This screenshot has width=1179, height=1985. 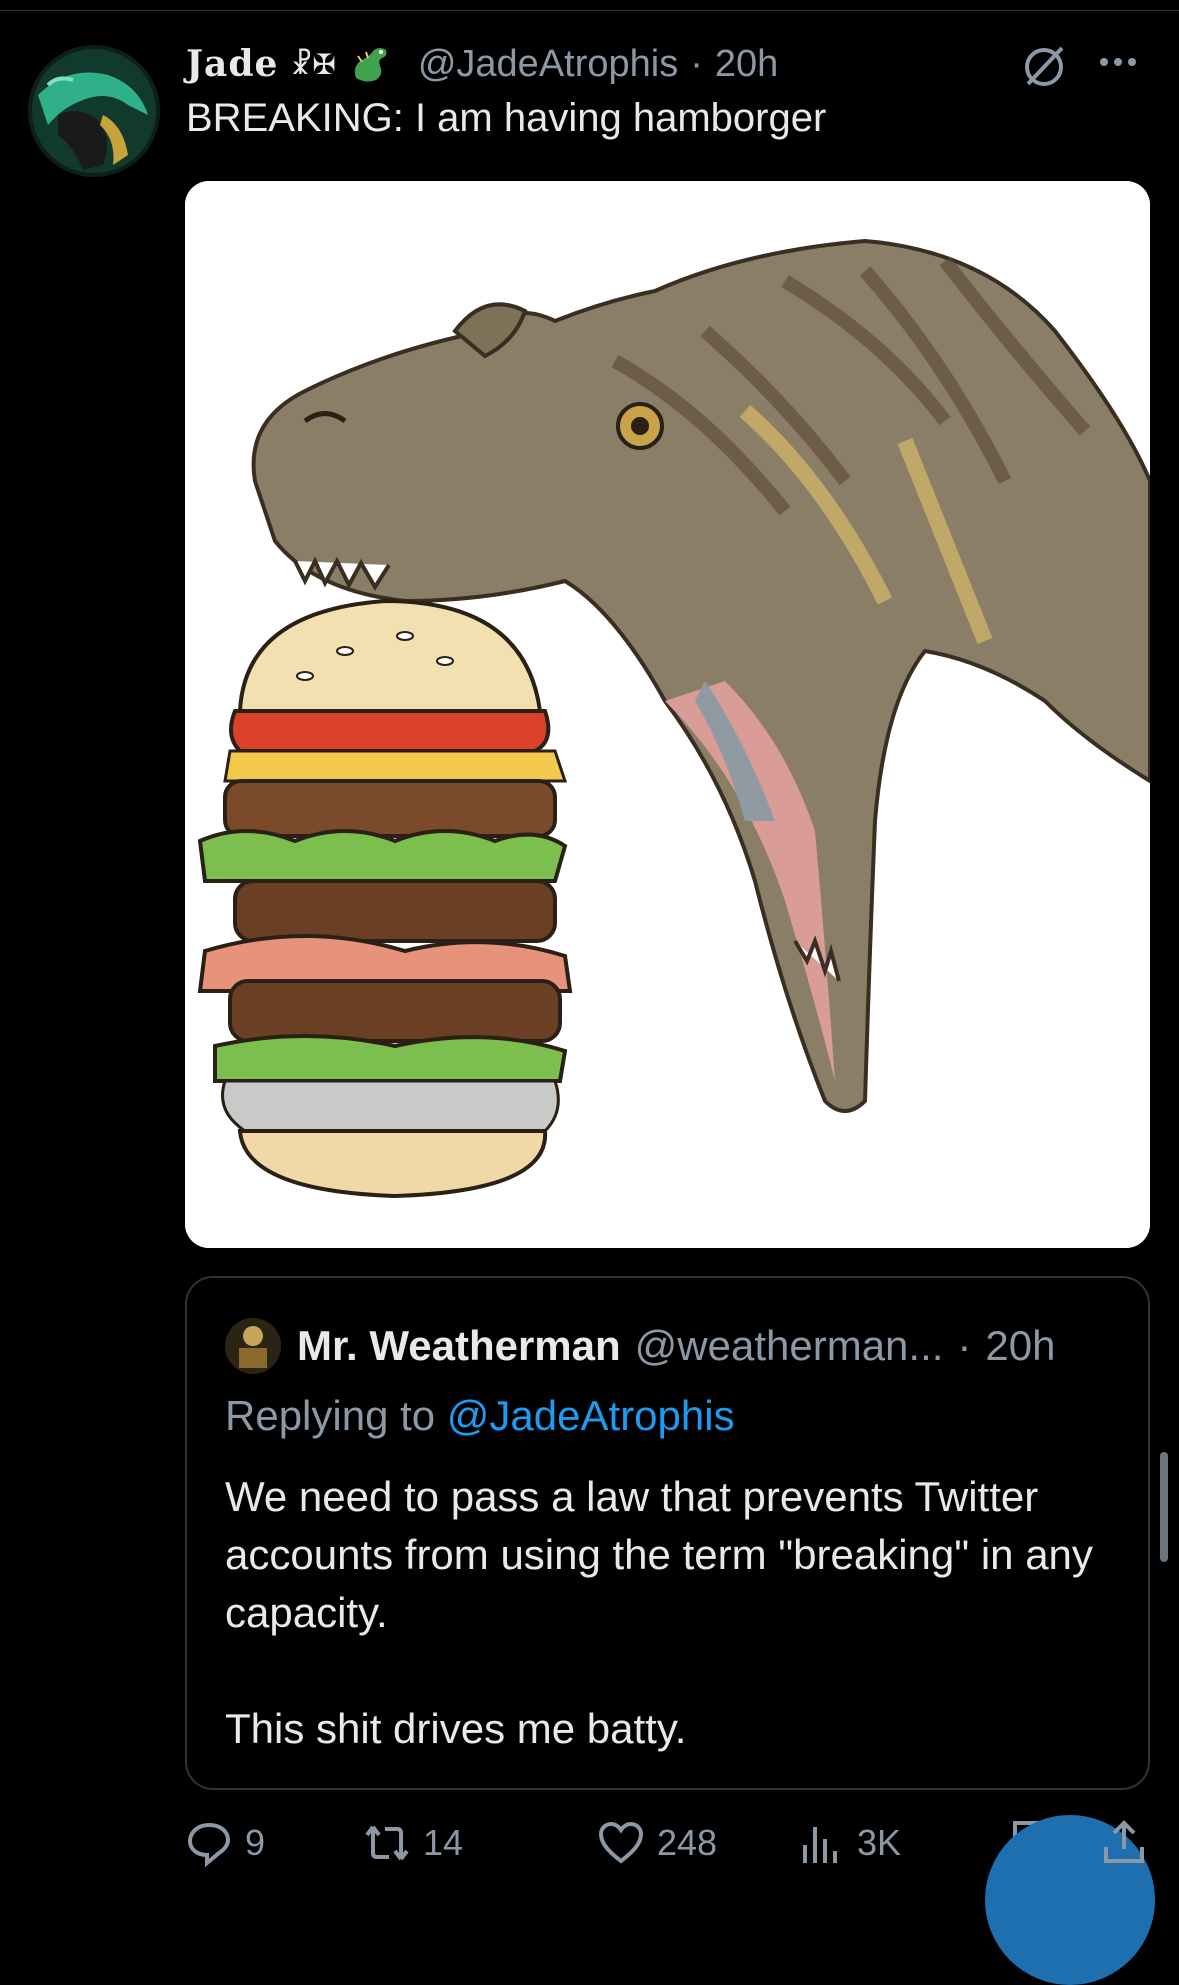 What do you see at coordinates (209, 1844) in the screenshot?
I see `reply-icon` at bounding box center [209, 1844].